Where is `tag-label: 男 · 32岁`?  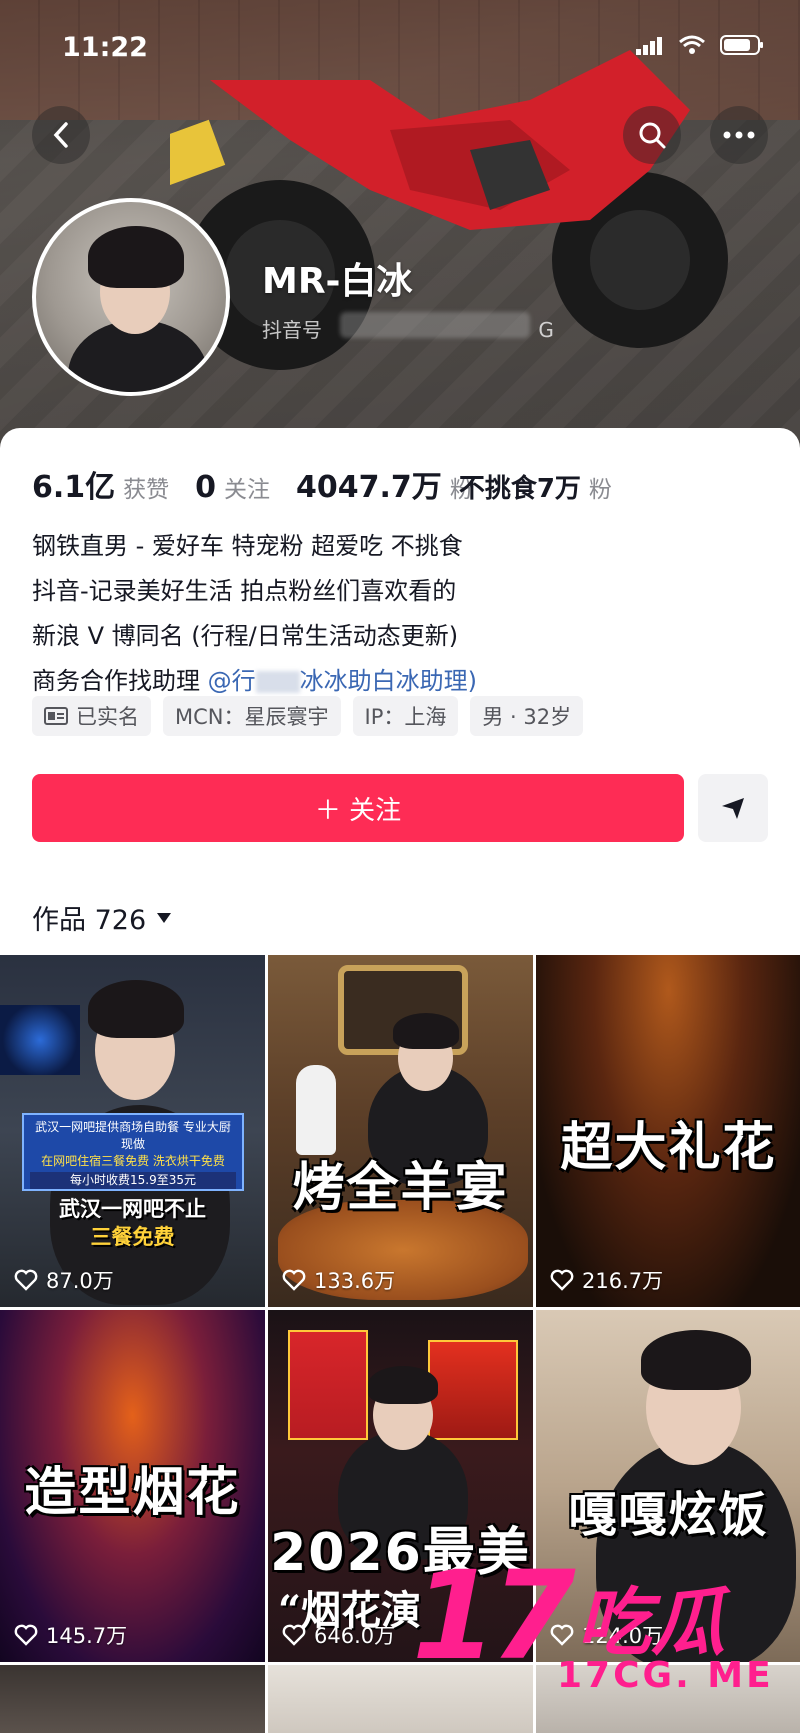
tag-label: 男 · 32岁 is located at coordinates (527, 717).